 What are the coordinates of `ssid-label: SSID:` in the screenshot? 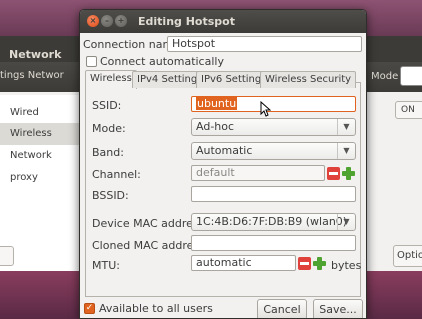 It's located at (107, 105).